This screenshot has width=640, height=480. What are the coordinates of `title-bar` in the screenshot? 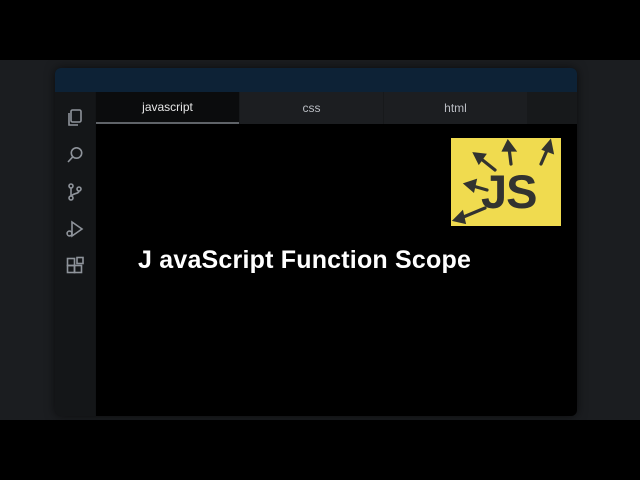 It's located at (316, 80).